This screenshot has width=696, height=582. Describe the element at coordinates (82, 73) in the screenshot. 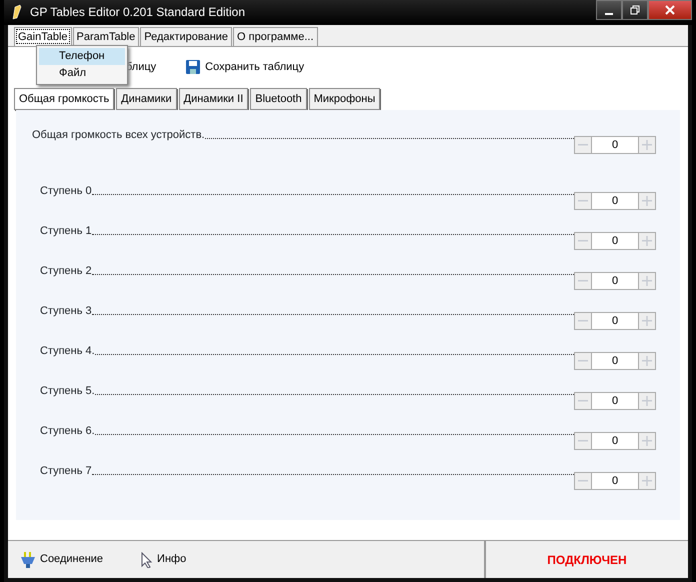

I see `menu-item: Файл` at that location.